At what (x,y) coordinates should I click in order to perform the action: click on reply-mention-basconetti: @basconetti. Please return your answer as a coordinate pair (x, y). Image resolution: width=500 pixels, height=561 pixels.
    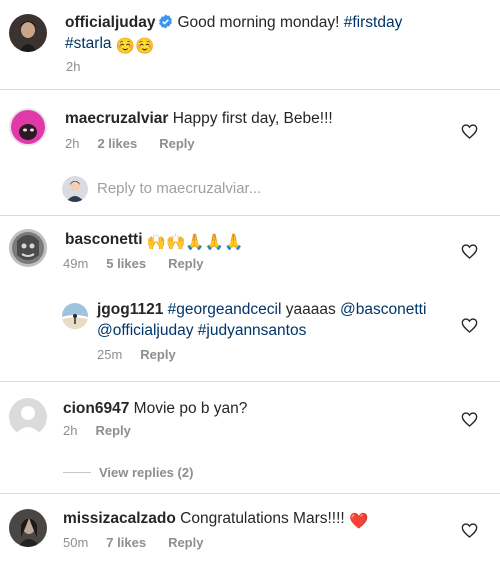
    Looking at the image, I should click on (383, 309).